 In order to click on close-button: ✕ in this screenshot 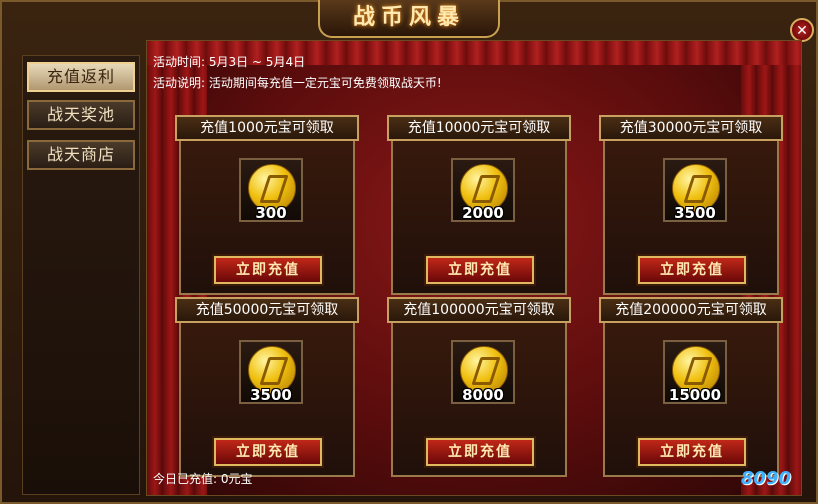, I will do `click(802, 30)`.